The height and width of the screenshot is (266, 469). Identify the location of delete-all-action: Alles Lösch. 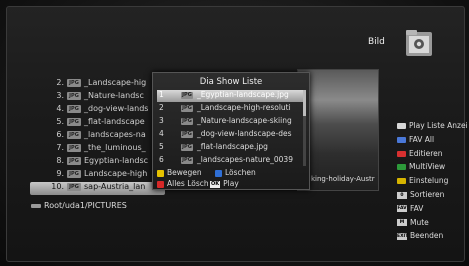
(183, 183).